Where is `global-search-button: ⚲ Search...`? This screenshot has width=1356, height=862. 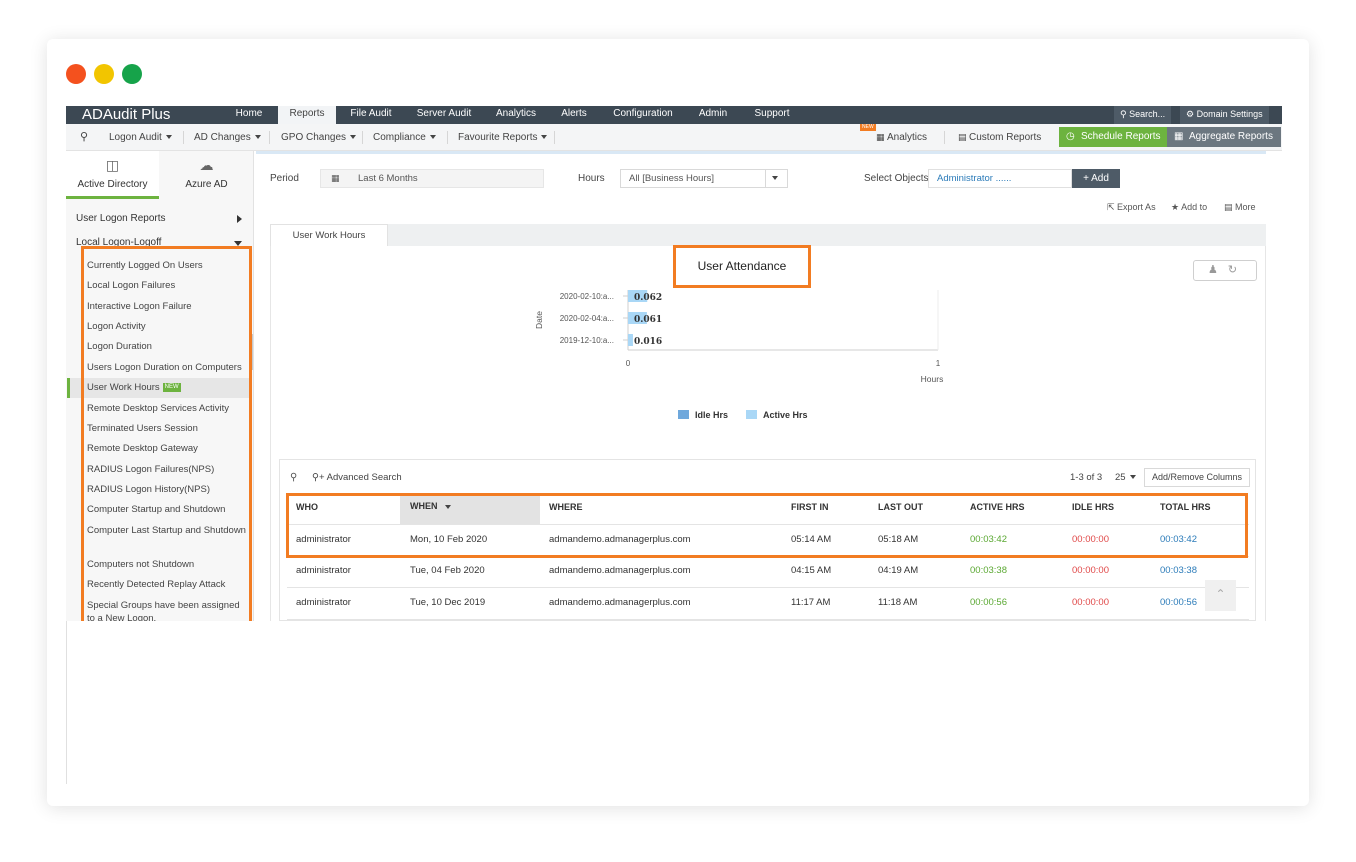
global-search-button: ⚲ Search... is located at coordinates (1143, 115).